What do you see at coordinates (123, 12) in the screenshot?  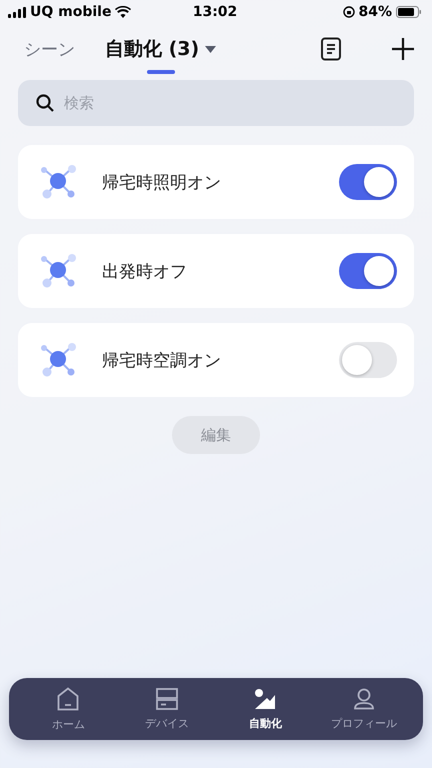 I see `wifi-icon` at bounding box center [123, 12].